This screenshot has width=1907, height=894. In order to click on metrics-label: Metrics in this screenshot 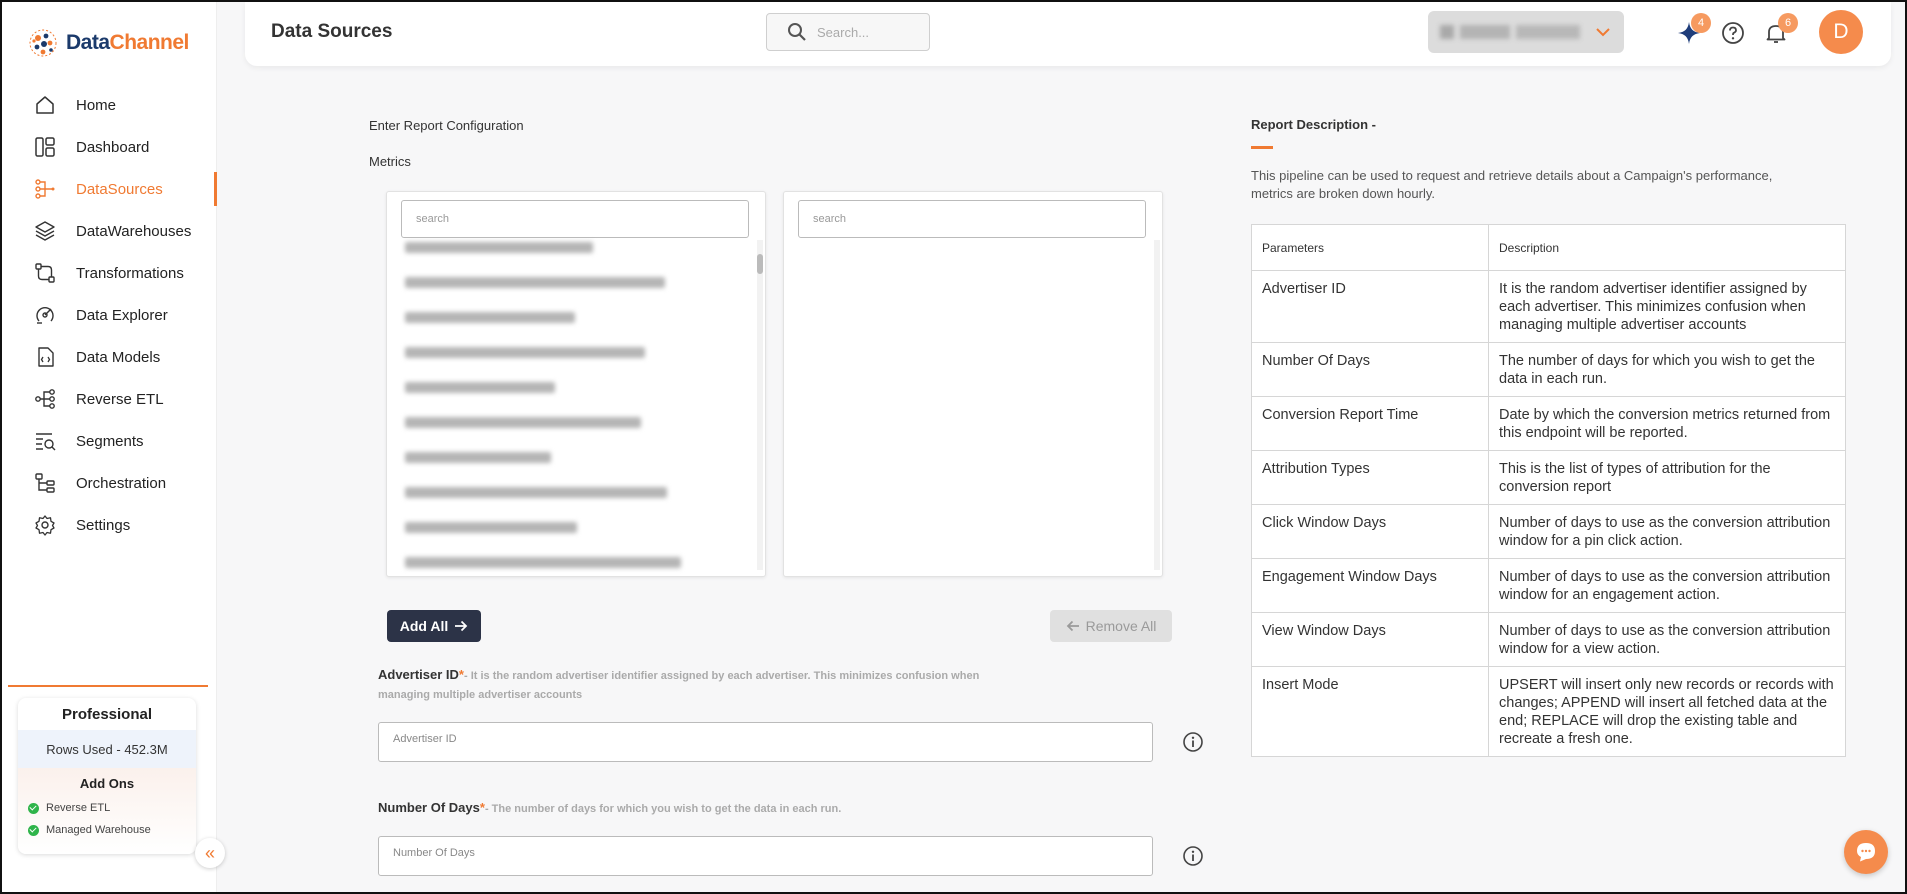, I will do `click(390, 161)`.